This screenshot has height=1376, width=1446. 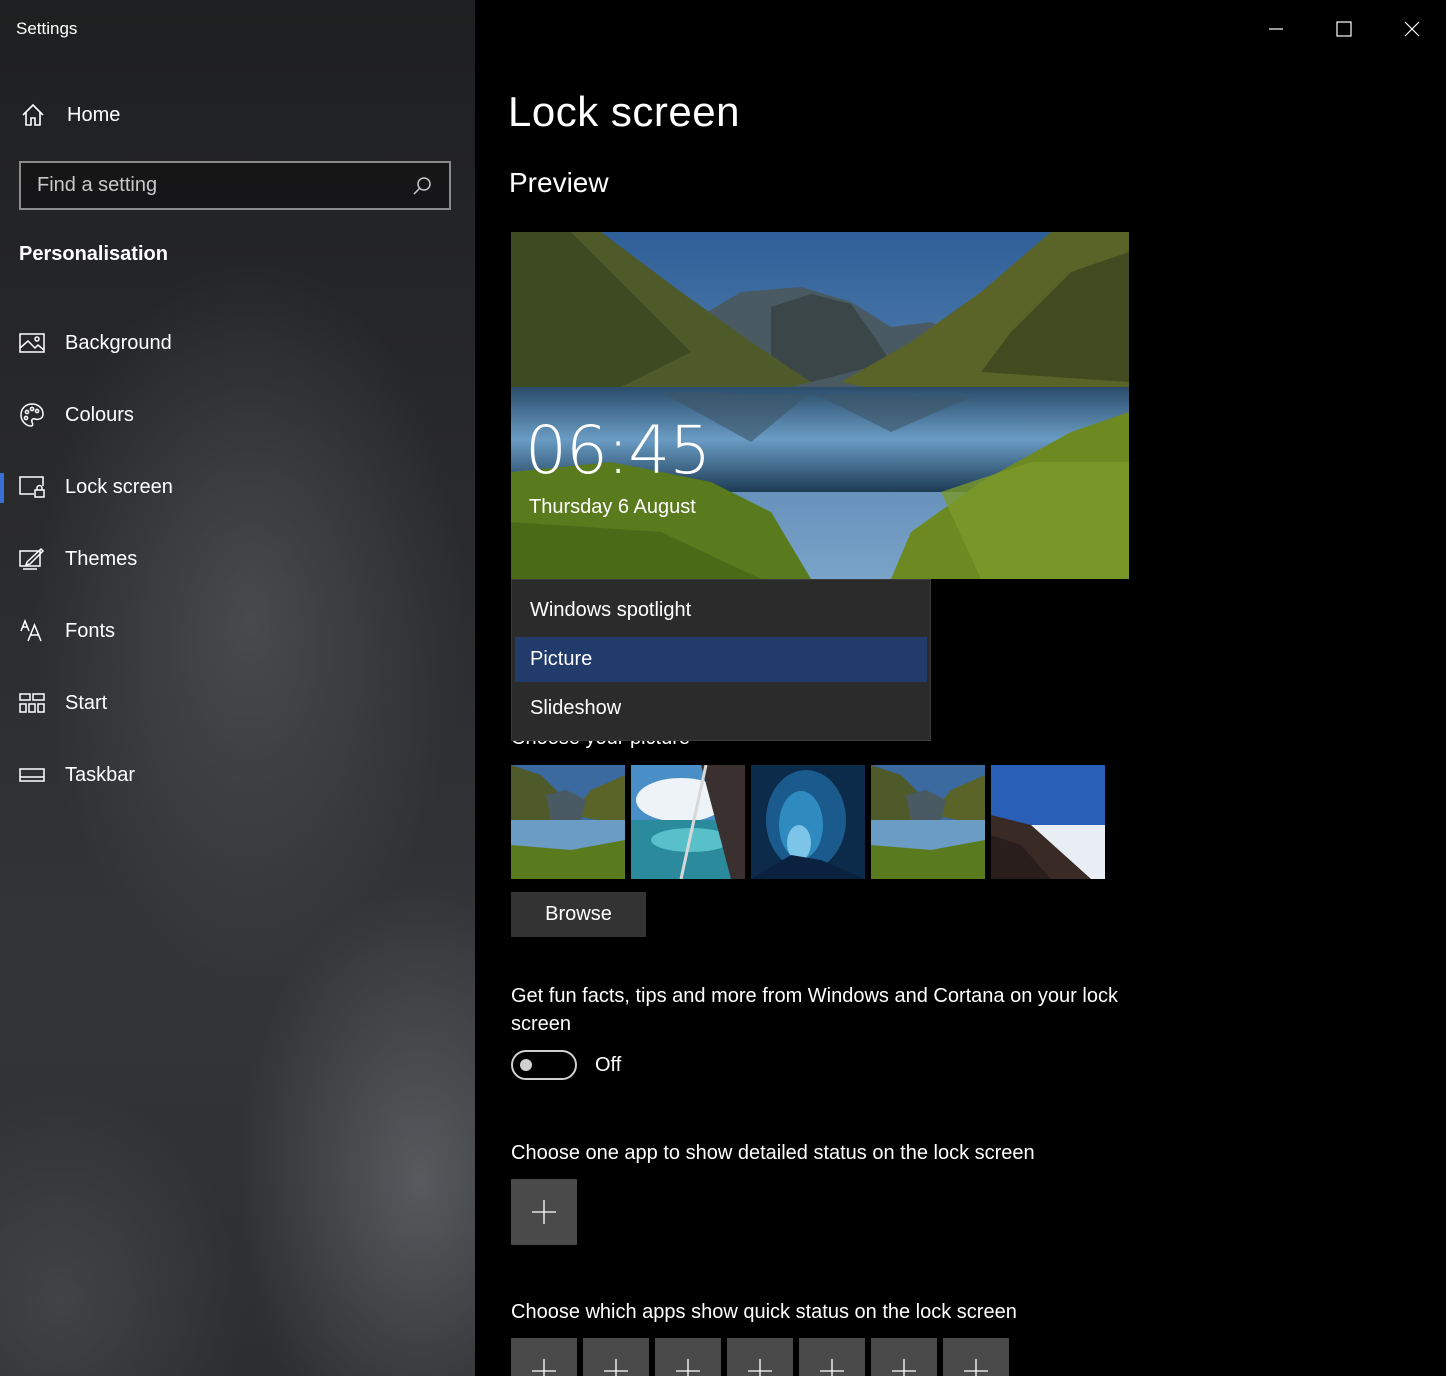 I want to click on preview-landscape-image, so click(x=820, y=405).